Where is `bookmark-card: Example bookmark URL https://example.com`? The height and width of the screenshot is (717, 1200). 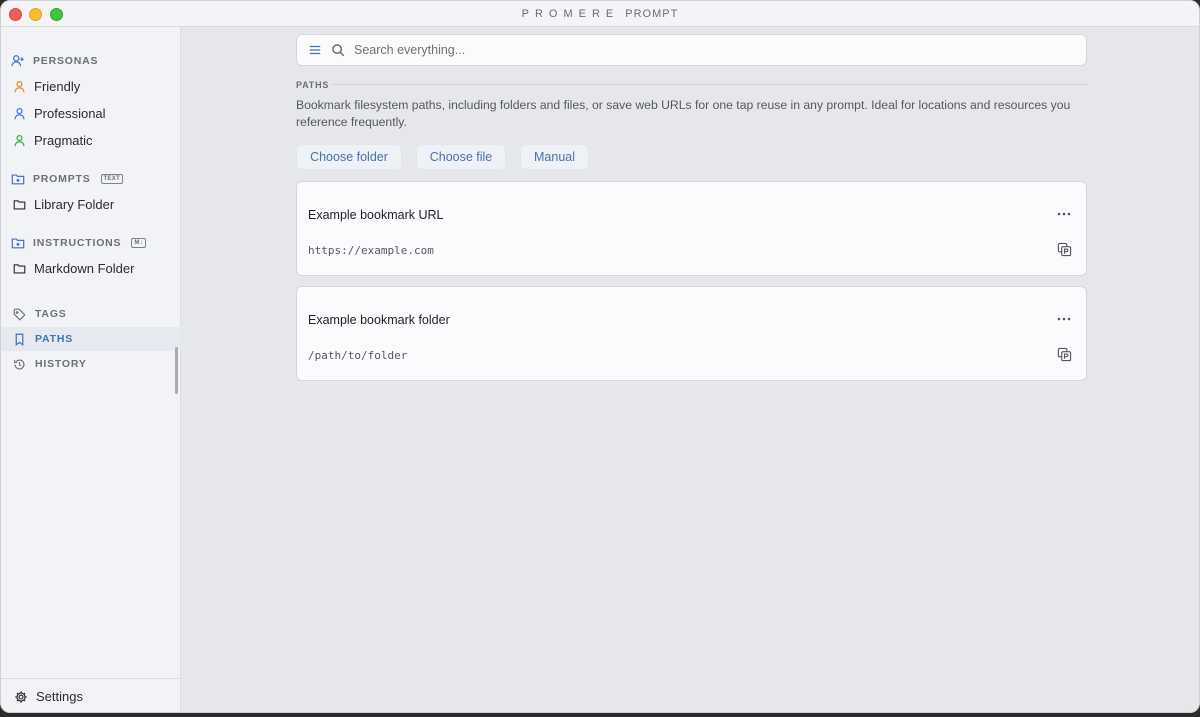
bookmark-card: Example bookmark URL https://example.com is located at coordinates (691, 228).